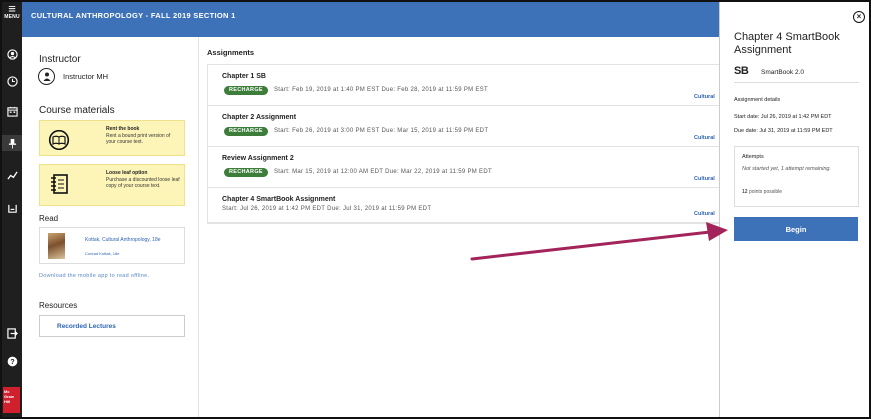  Describe the element at coordinates (782, 72) in the screenshot. I see `smartbook-label: SmartBook 2.0` at that location.